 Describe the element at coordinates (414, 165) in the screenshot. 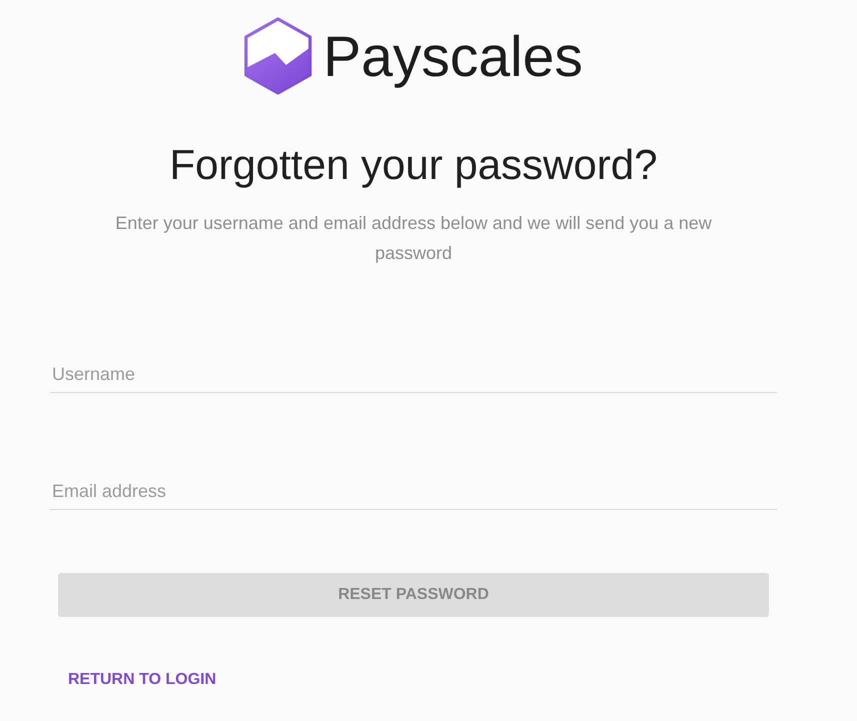

I see `page-heading: Forgotten your password?` at that location.